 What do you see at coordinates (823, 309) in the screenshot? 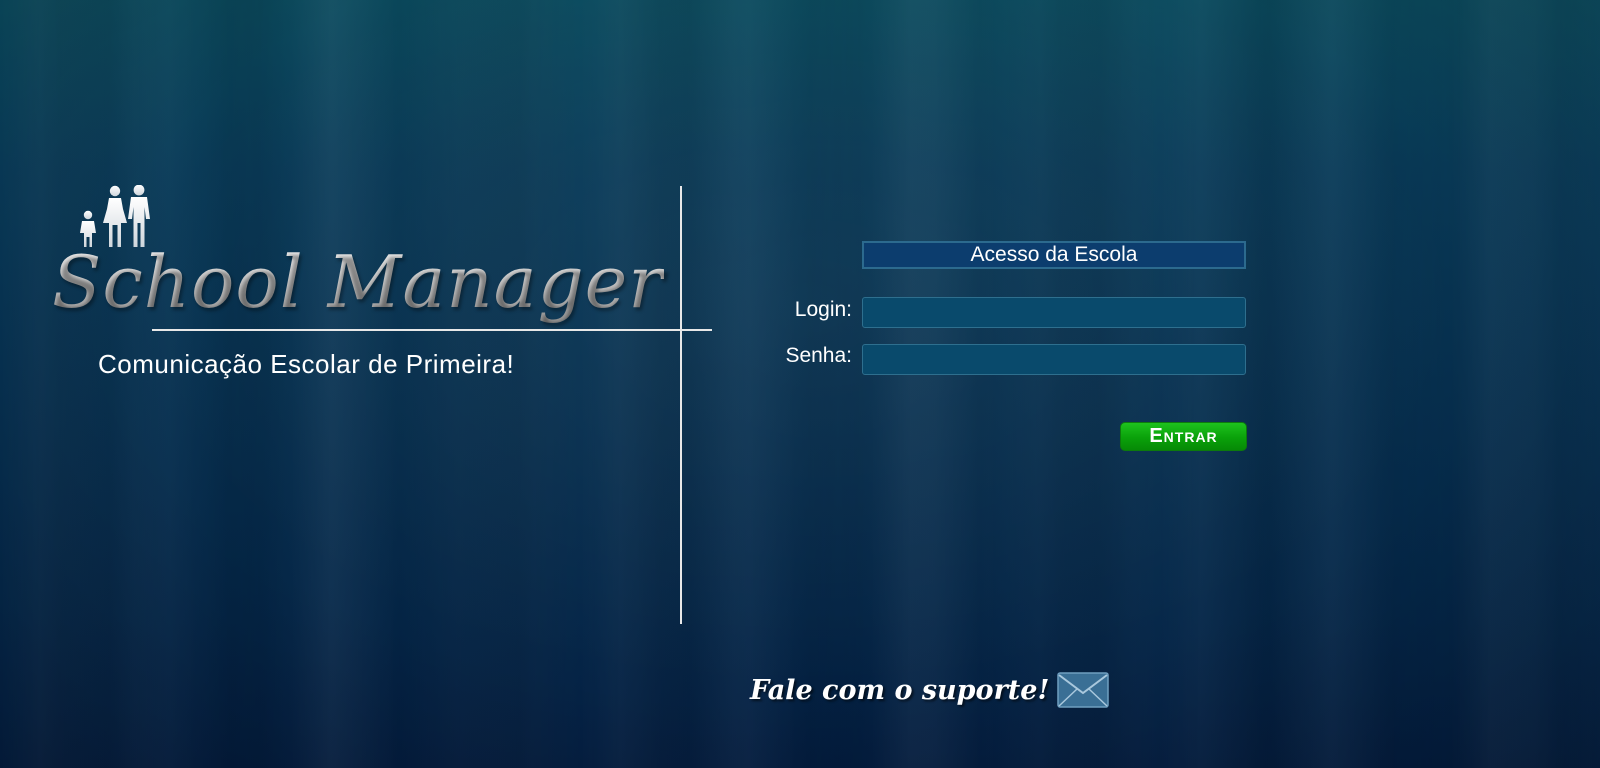
I see `login-label: Login:` at bounding box center [823, 309].